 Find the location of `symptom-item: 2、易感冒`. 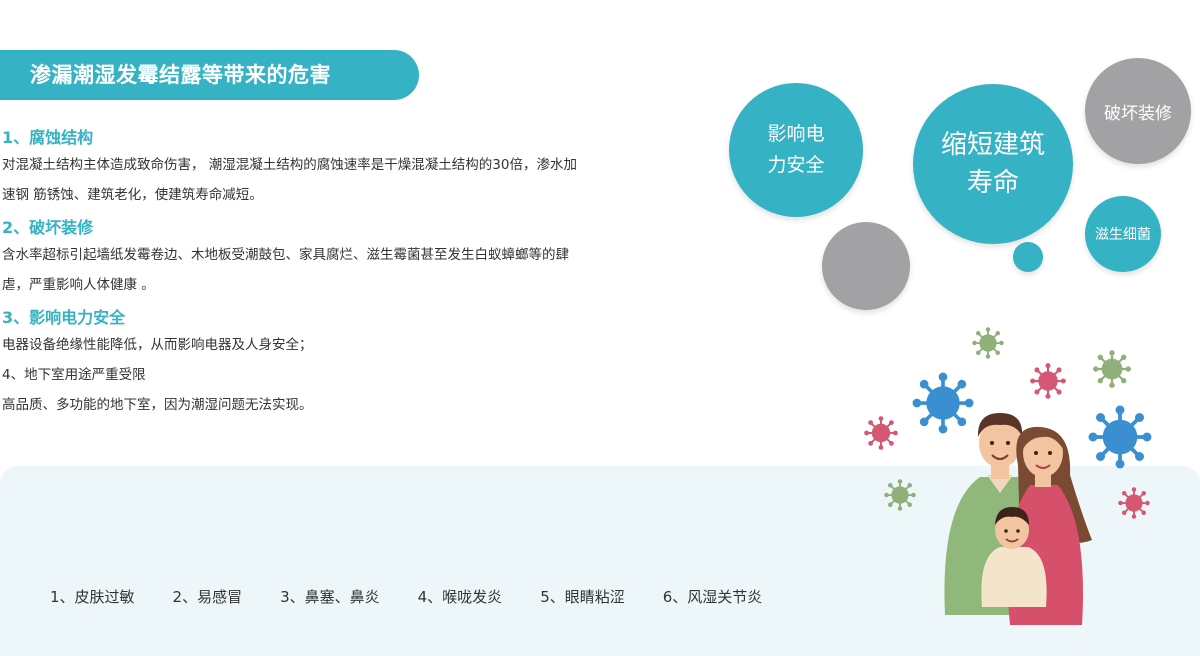

symptom-item: 2、易感冒 is located at coordinates (207, 597).